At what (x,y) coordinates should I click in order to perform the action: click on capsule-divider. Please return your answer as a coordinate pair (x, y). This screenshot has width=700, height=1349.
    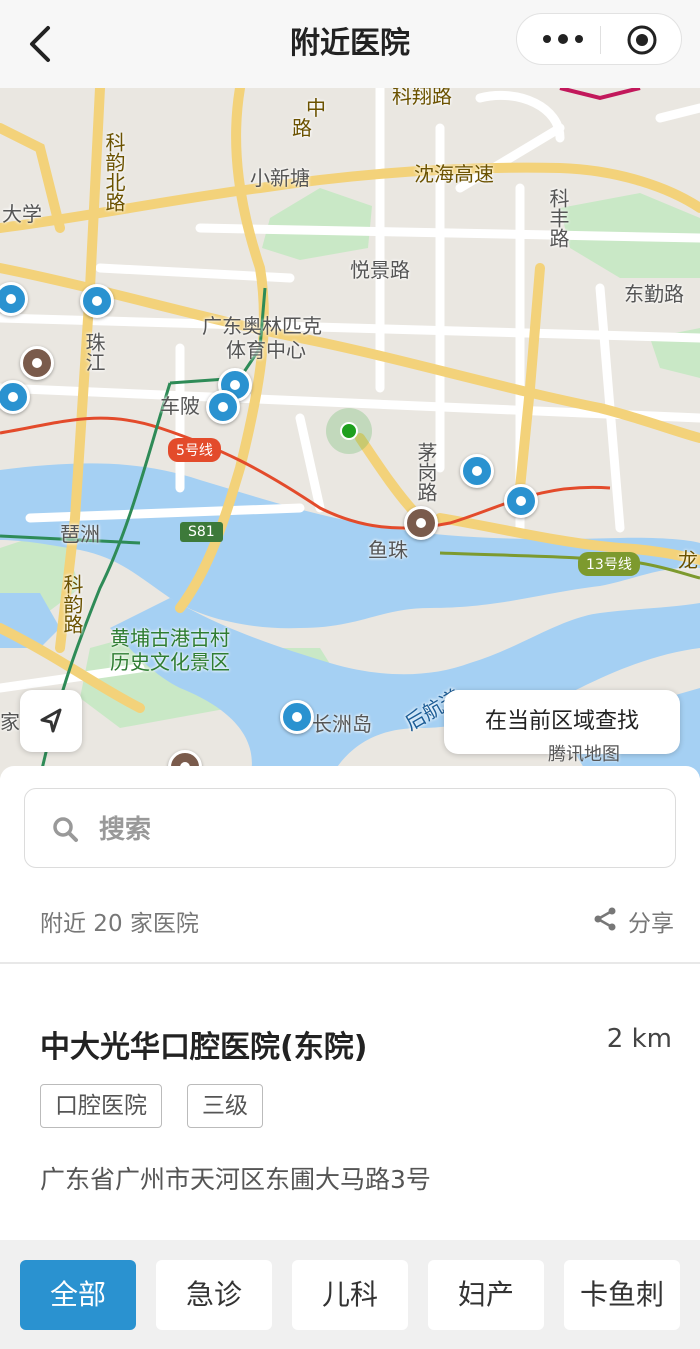
    Looking at the image, I should click on (600, 40).